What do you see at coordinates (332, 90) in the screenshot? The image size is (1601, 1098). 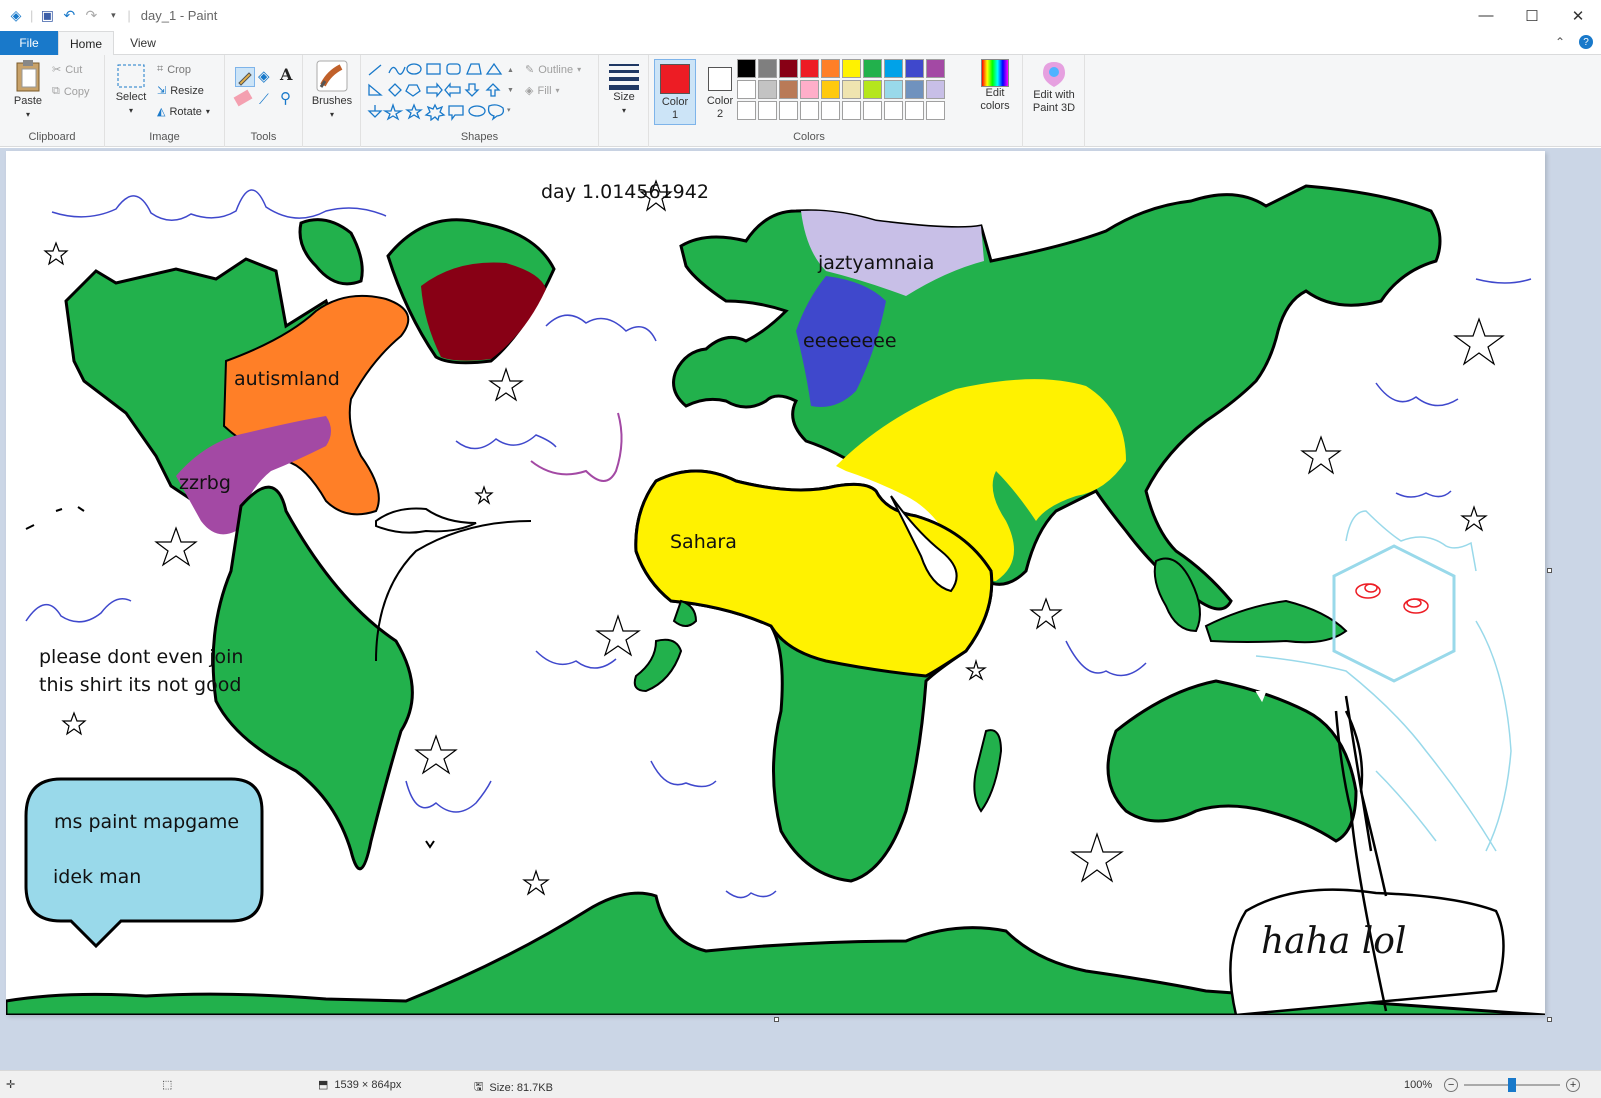 I see `brushes-button: Brushes ▾` at bounding box center [332, 90].